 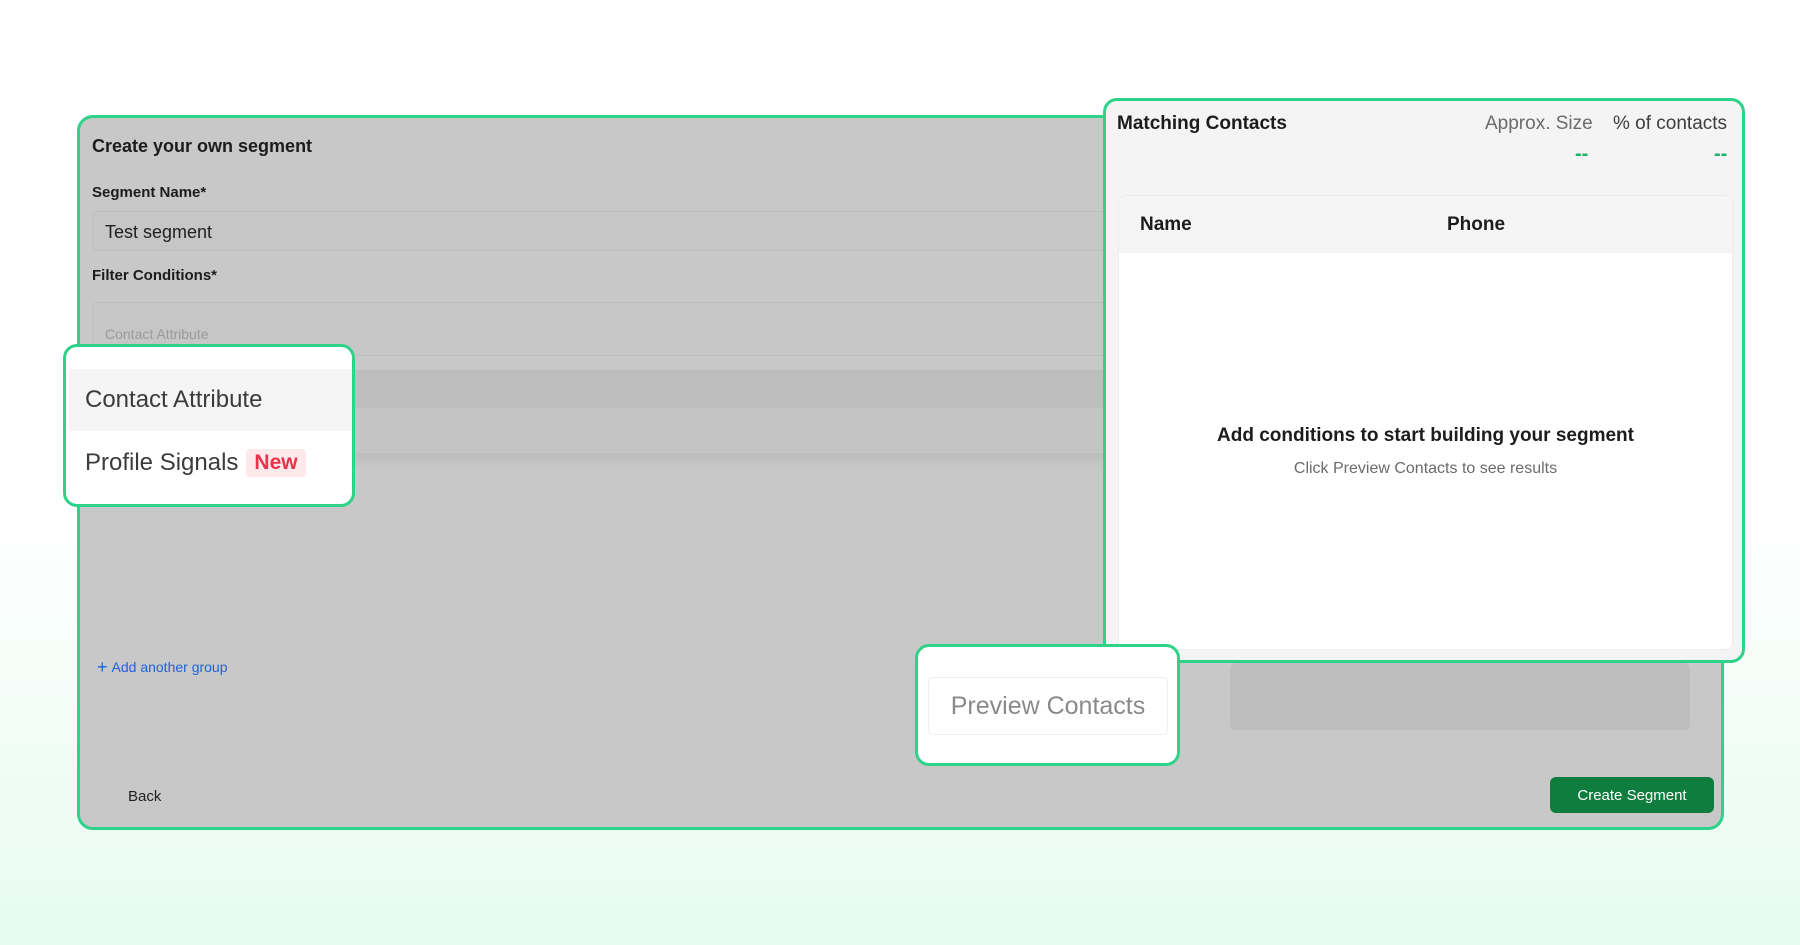 What do you see at coordinates (1582, 154) in the screenshot?
I see `approx-size-value: --` at bounding box center [1582, 154].